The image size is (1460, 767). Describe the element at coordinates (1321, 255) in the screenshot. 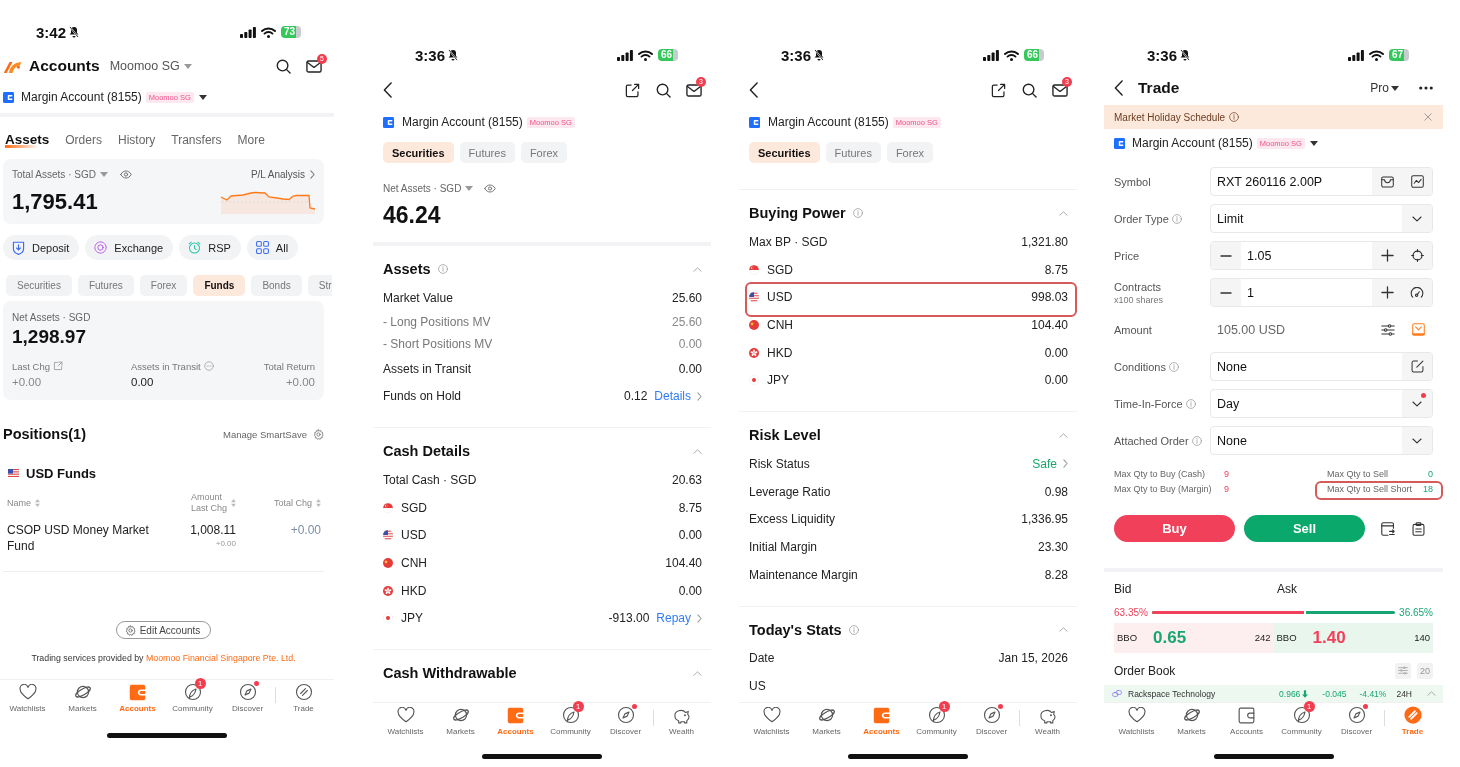

I see `stepper-input: 1.05` at that location.